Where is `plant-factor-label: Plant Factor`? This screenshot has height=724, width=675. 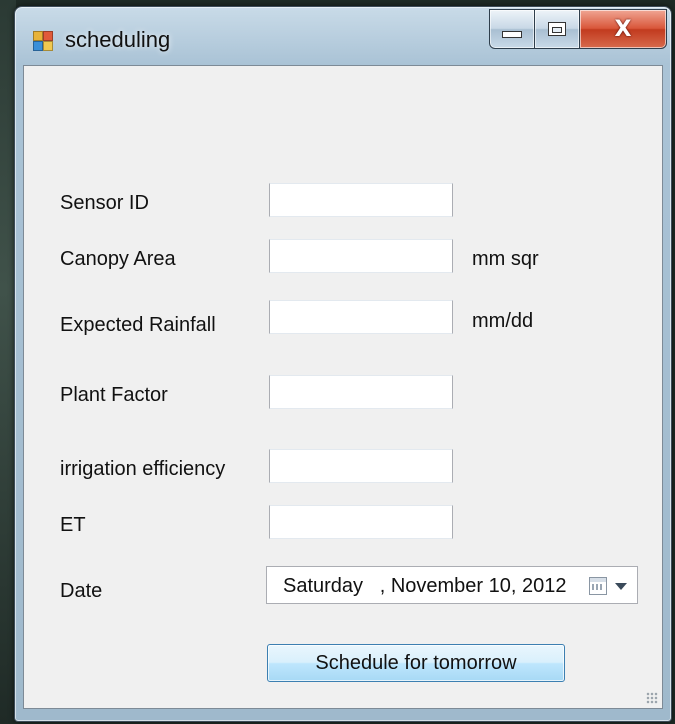
plant-factor-label: Plant Factor is located at coordinates (114, 395).